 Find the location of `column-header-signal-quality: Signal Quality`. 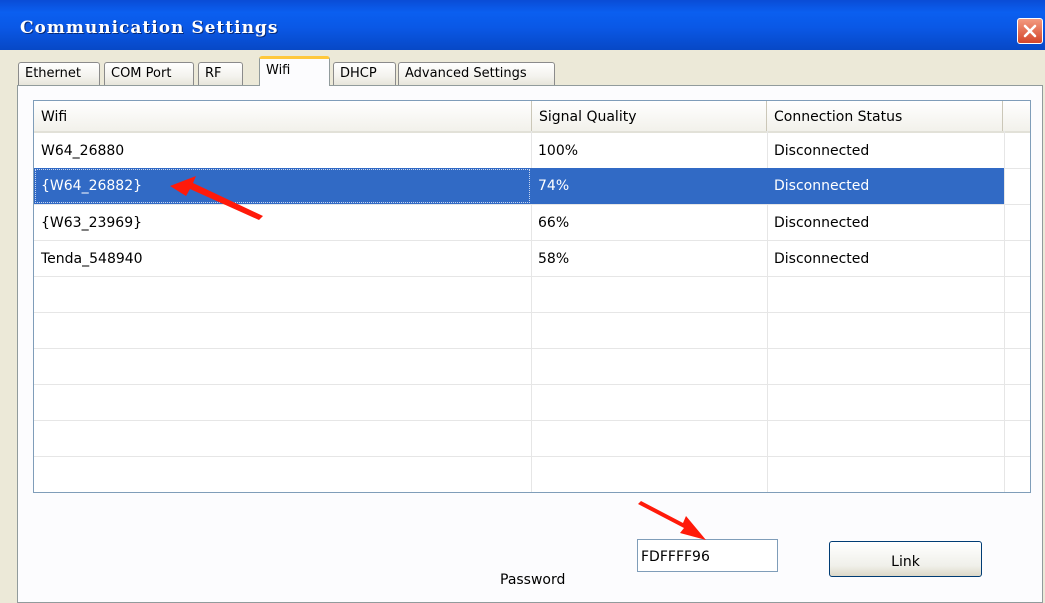

column-header-signal-quality: Signal Quality is located at coordinates (649, 116).